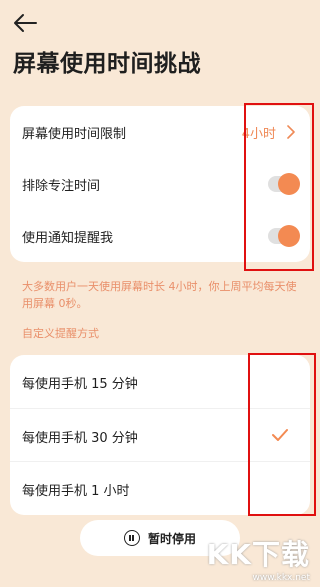 The image size is (320, 587). I want to click on usage-description: 大多数用户一天使用屏幕时长 4小时，你上周平均每天使用屏幕 0秒。, so click(159, 295).